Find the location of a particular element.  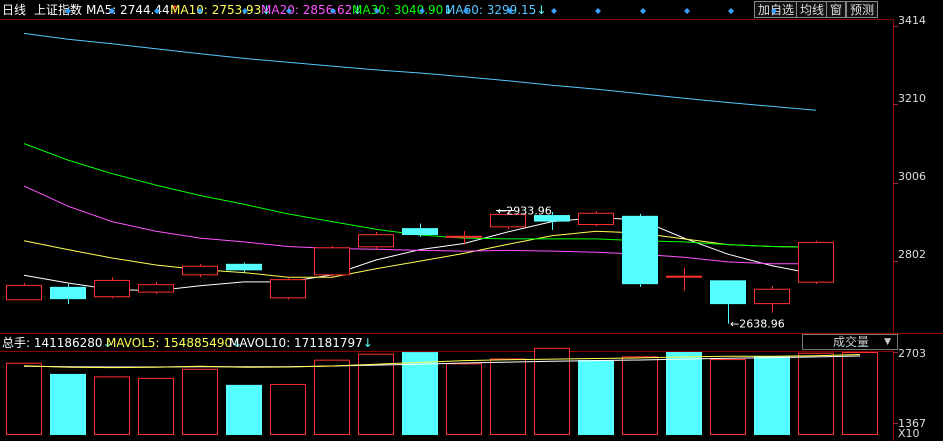

chevron-down-icon: ▼ is located at coordinates (887, 342).